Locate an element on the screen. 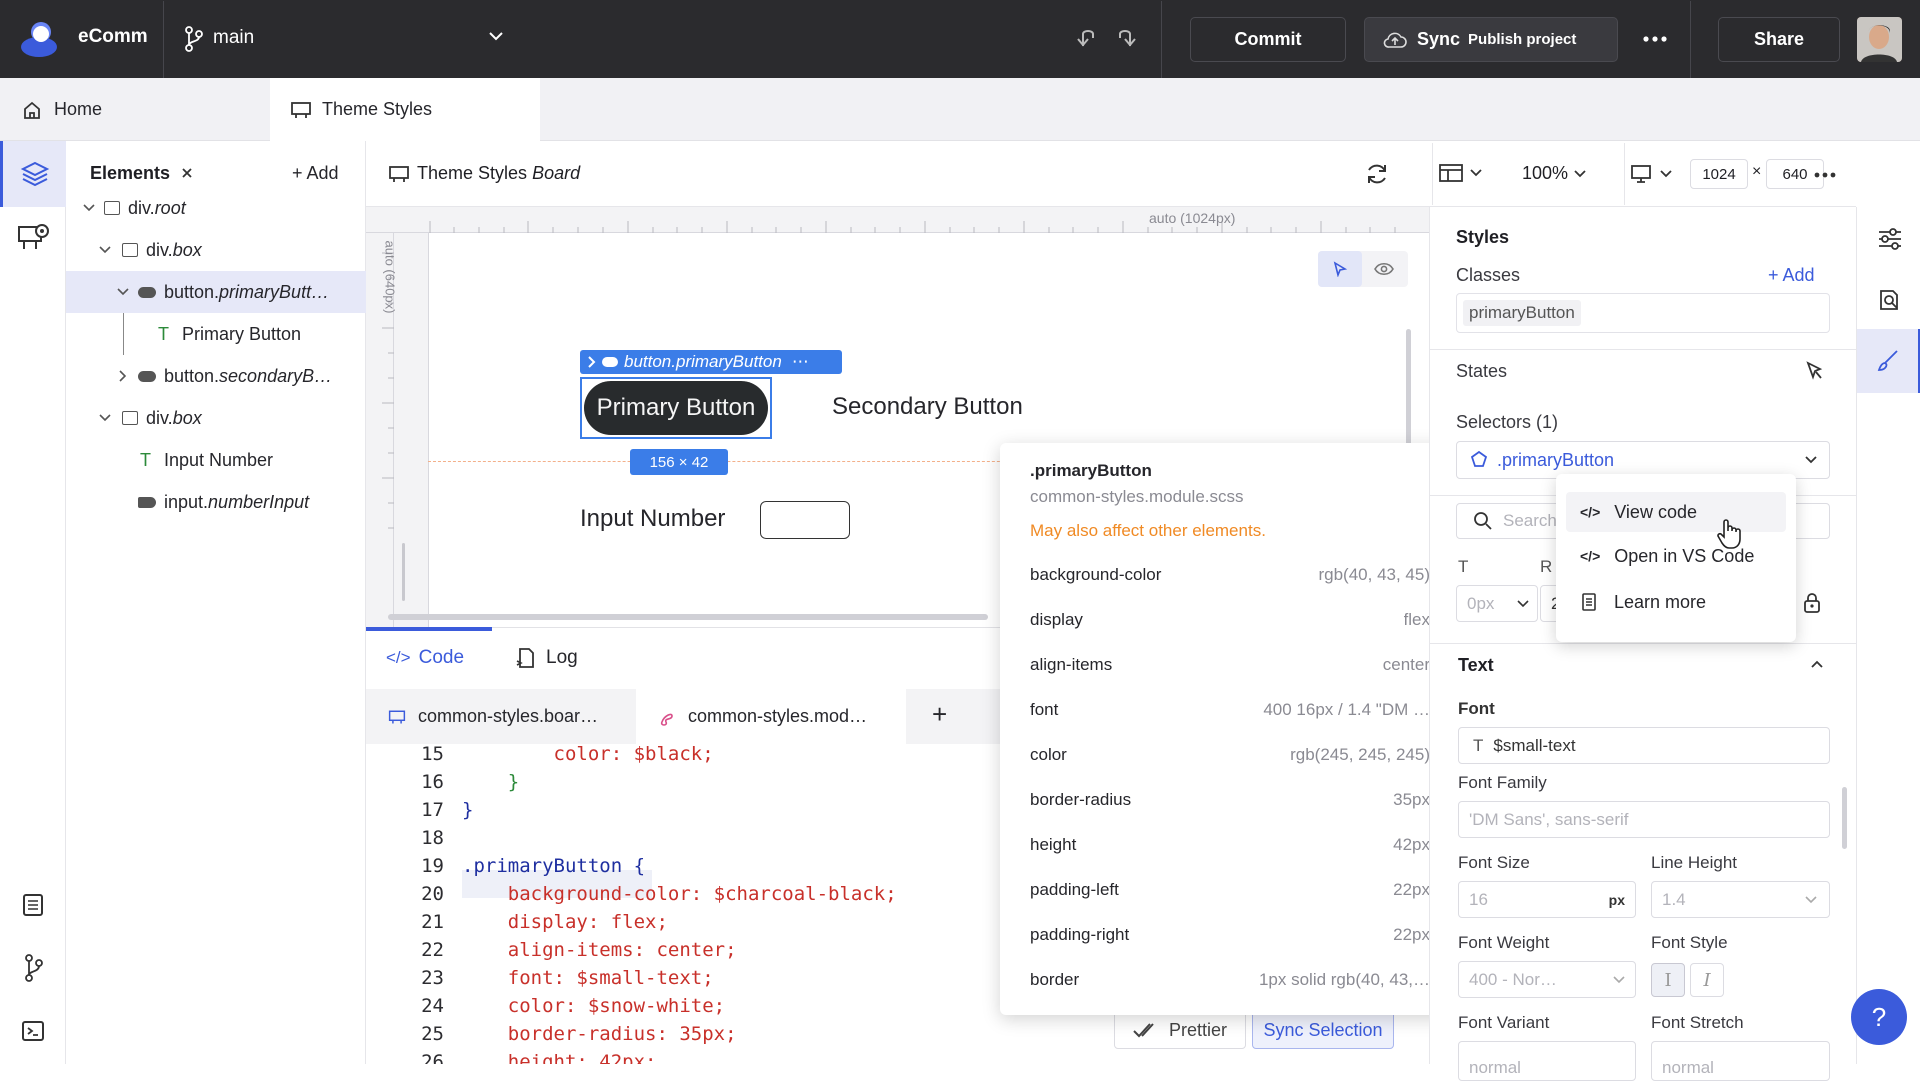  size-badge: 156 × 42 is located at coordinates (679, 462).